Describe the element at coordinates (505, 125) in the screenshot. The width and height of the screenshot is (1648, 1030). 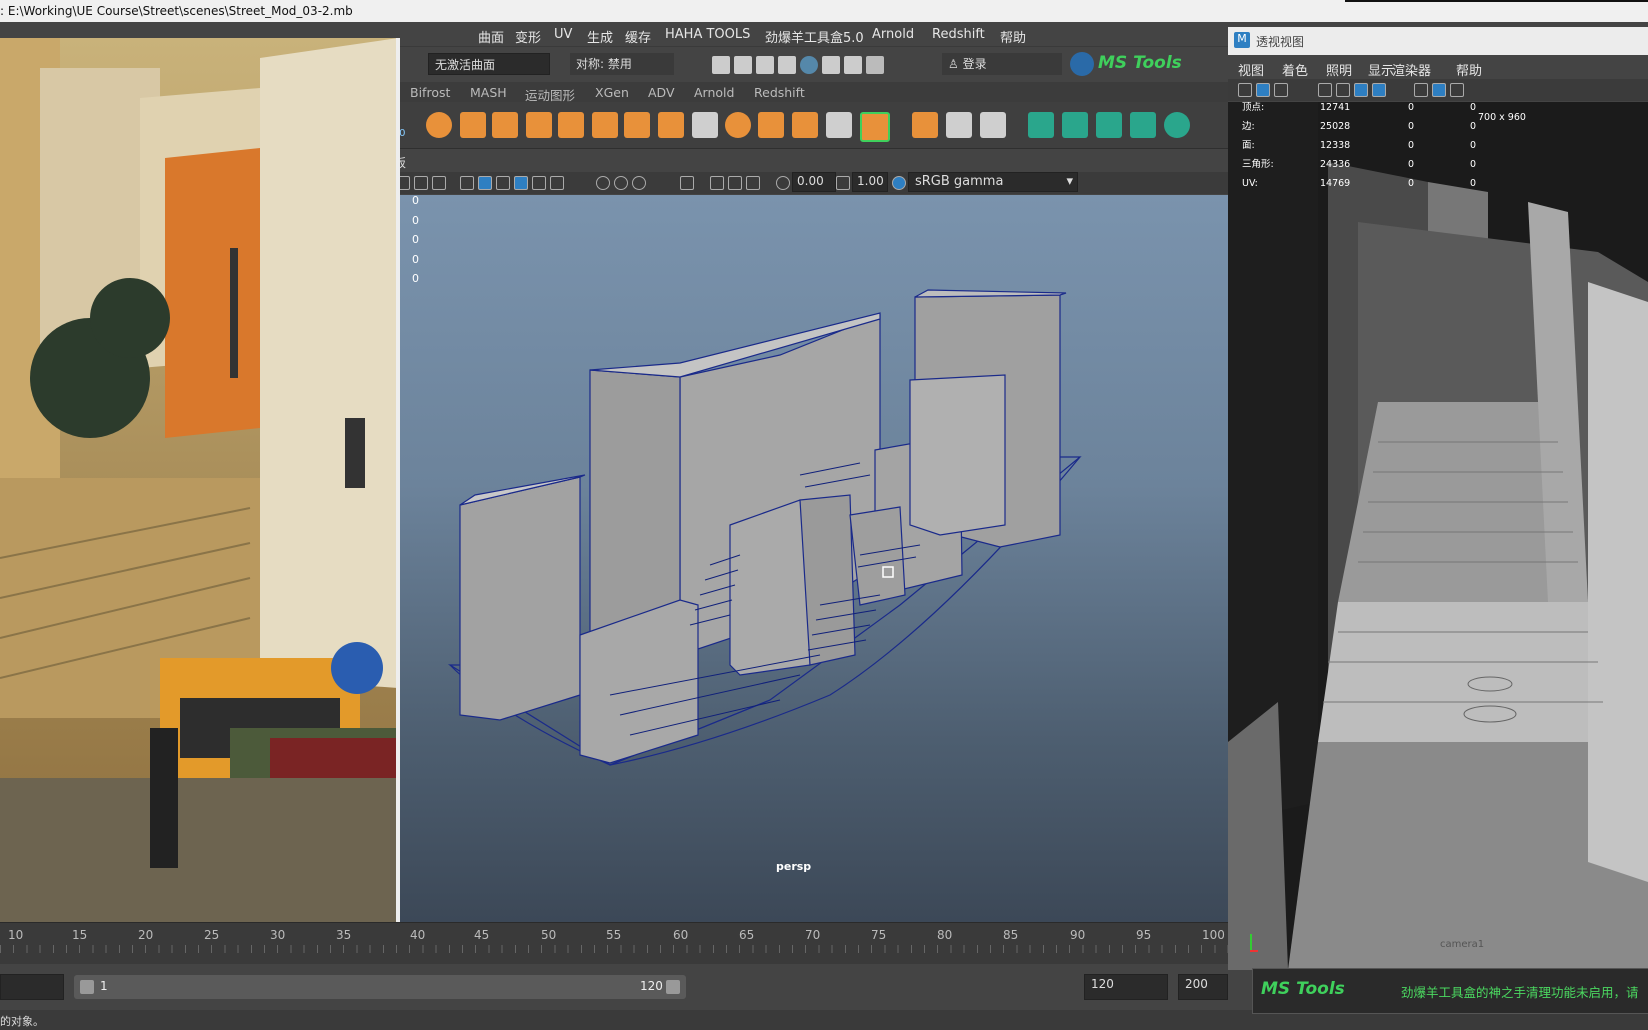
I see `extrude-icon` at that location.